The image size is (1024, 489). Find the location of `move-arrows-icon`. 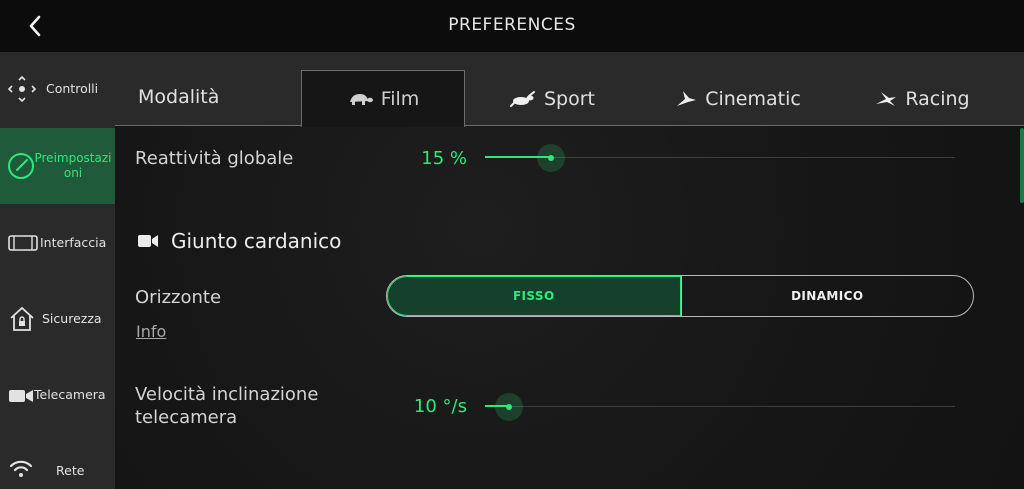

move-arrows-icon is located at coordinates (22, 89).